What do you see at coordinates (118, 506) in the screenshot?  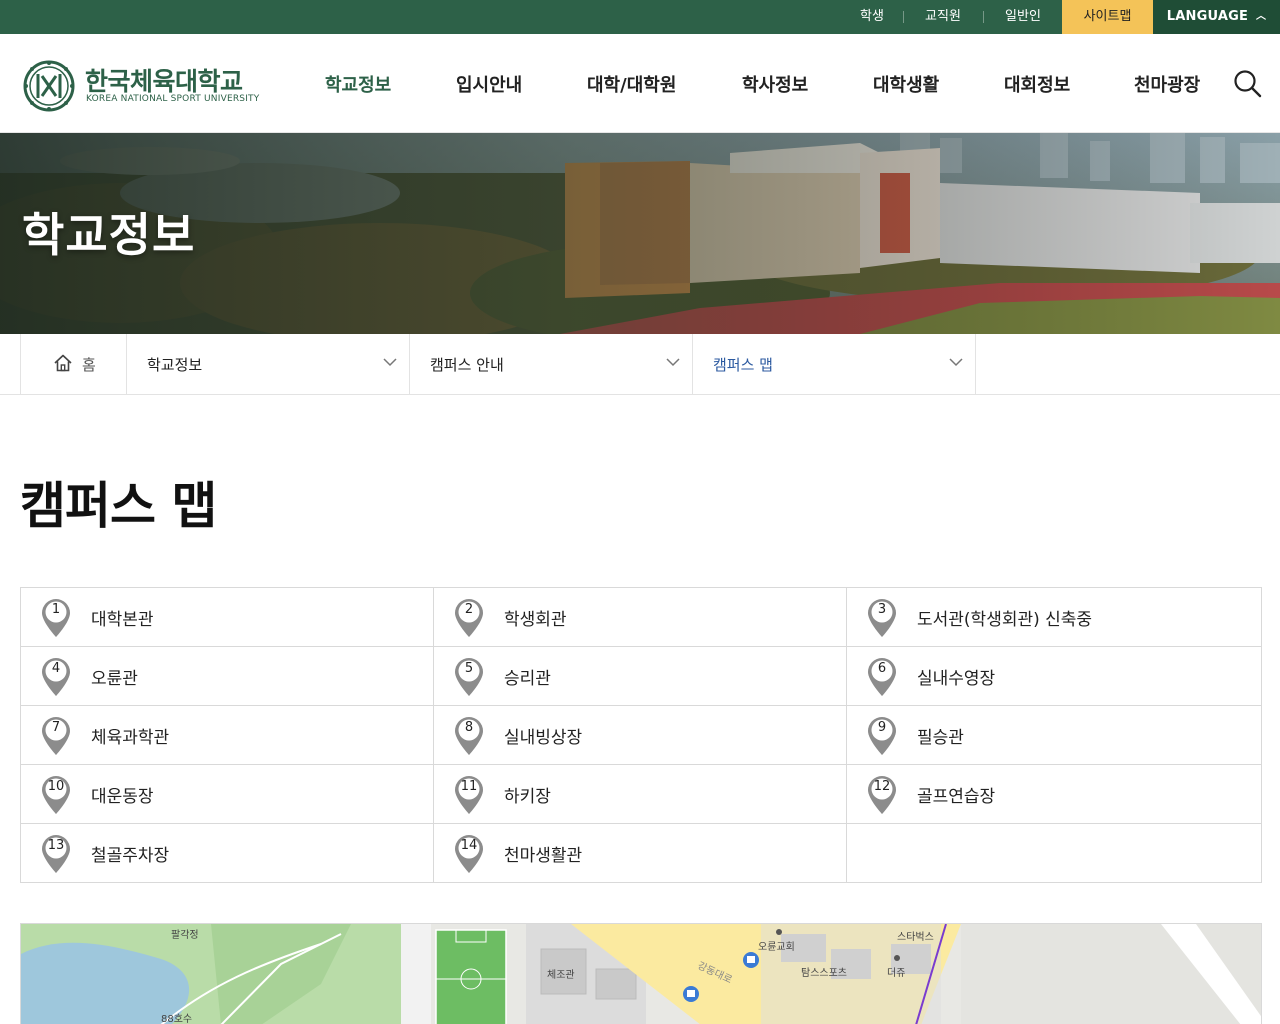 I see `page-title: 캠퍼스 맵` at bounding box center [118, 506].